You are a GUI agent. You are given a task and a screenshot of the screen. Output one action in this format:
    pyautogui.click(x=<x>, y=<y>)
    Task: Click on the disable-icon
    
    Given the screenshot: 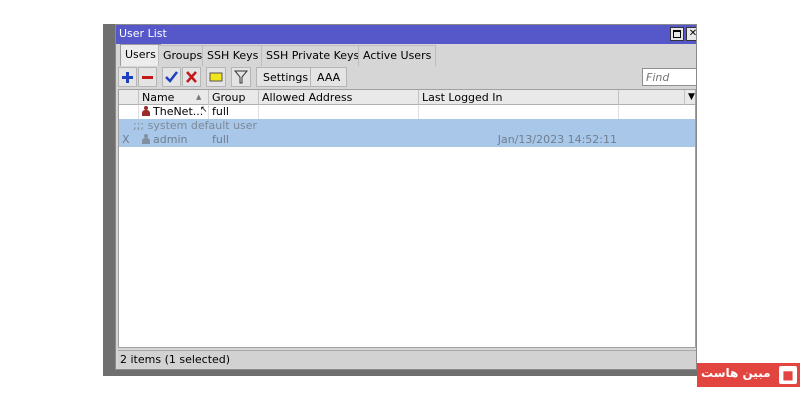 What is the action you would take?
    pyautogui.click(x=191, y=77)
    